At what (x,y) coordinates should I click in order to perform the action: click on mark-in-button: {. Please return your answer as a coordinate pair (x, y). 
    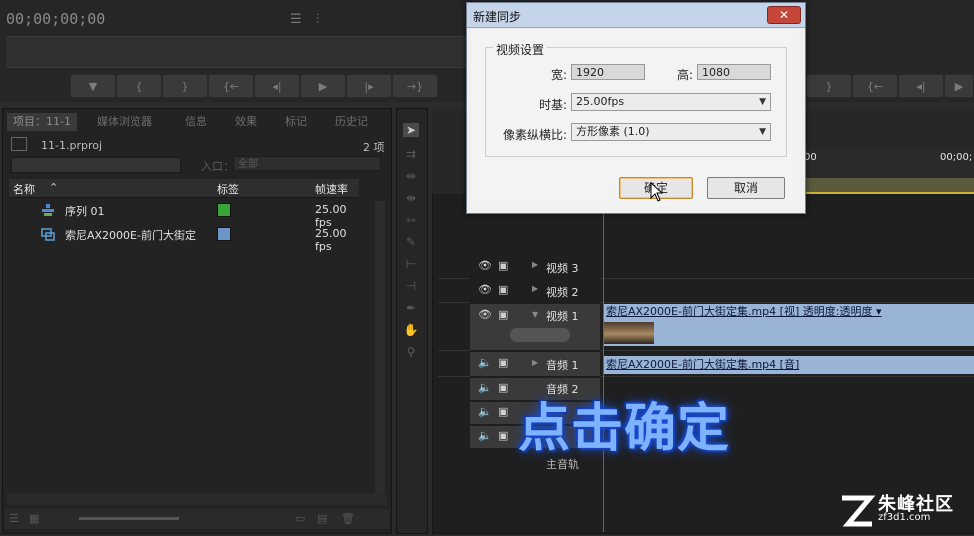
    Looking at the image, I should click on (139, 86).